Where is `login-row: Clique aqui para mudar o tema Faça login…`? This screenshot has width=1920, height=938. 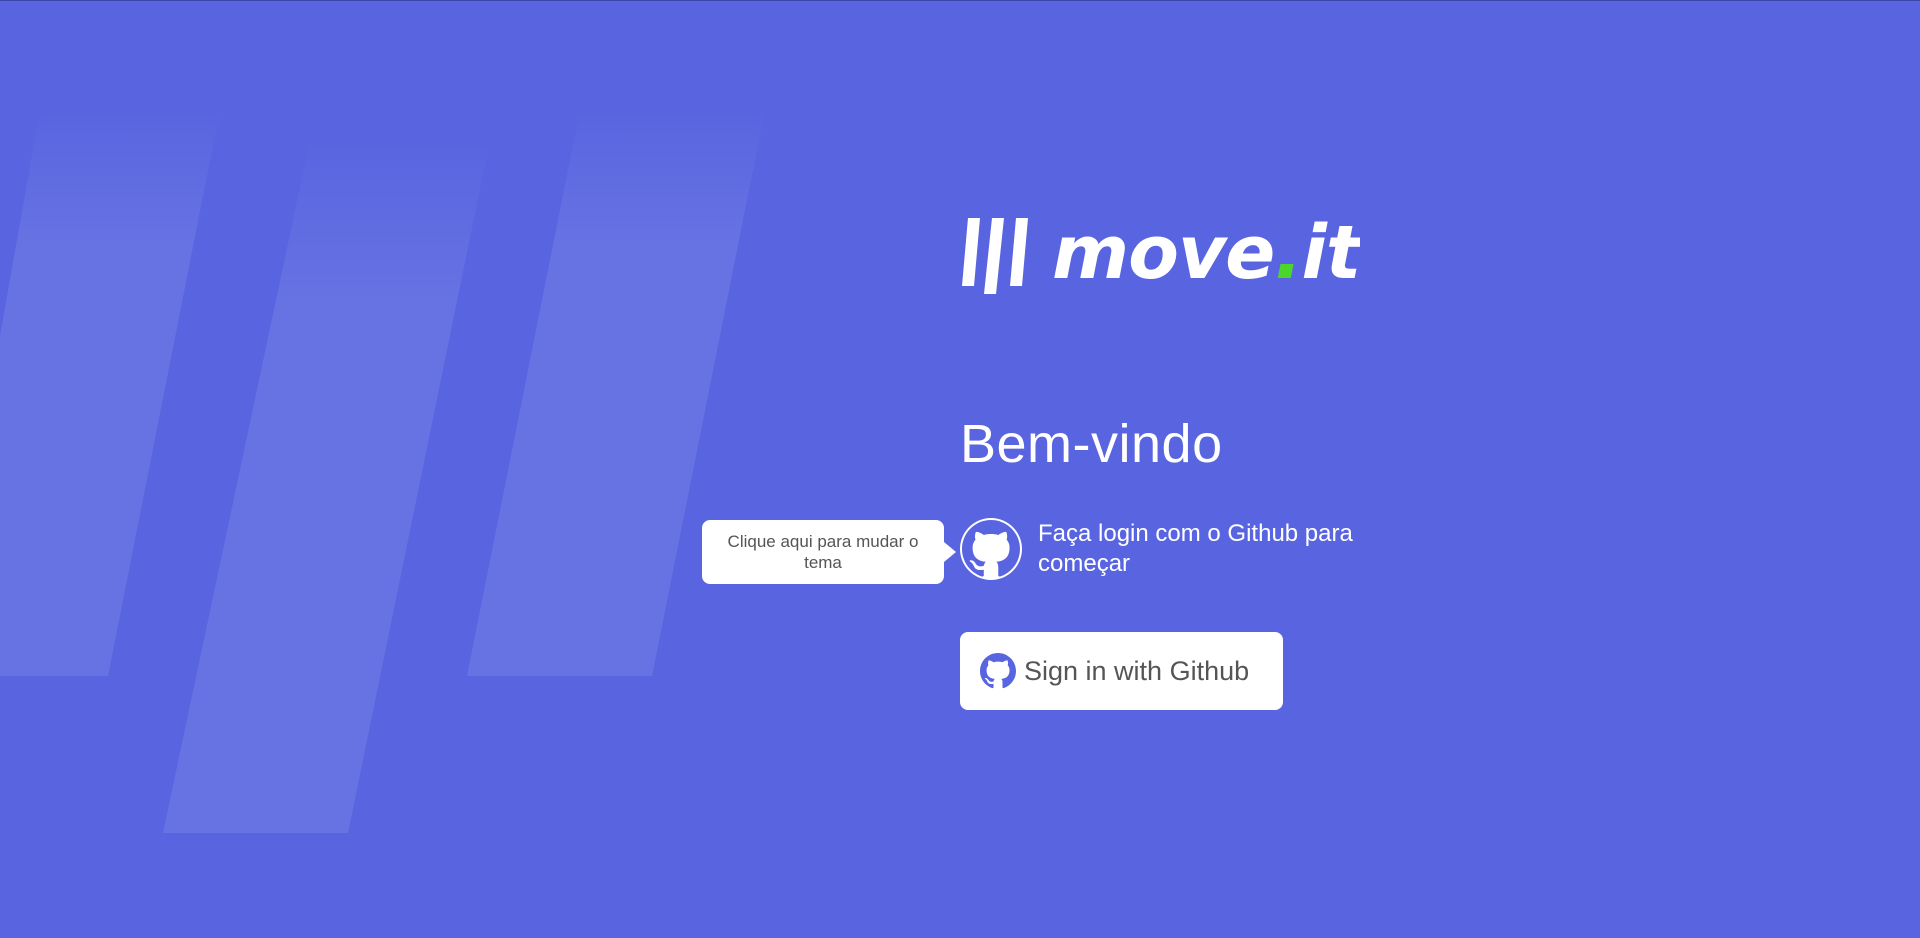 login-row: Clique aqui para mudar o tema Faça login… is located at coordinates (1111, 551).